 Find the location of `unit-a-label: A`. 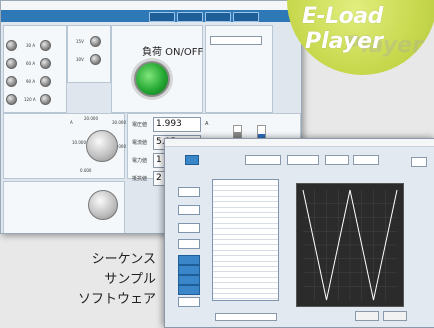

unit-a-label: A is located at coordinates (71, 122).